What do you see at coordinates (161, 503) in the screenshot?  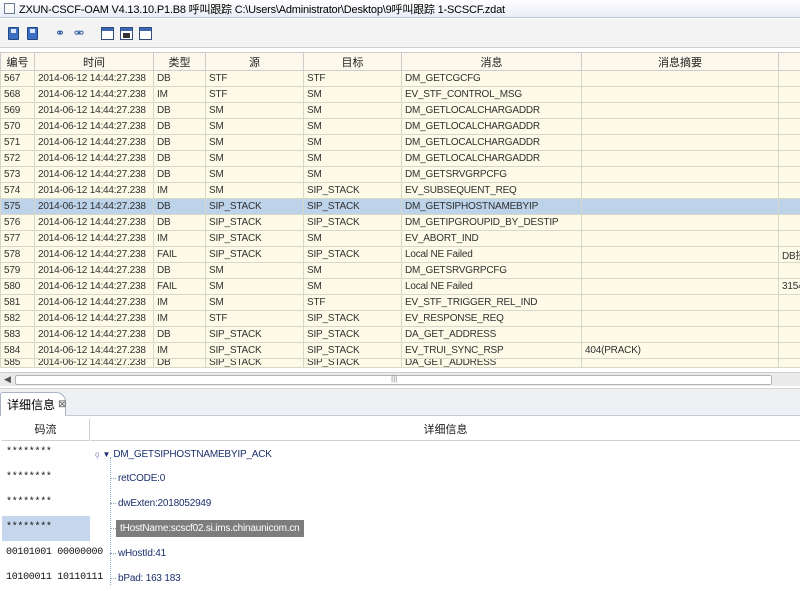 I see `tree-leaf-node: dwExten:2018052949` at bounding box center [161, 503].